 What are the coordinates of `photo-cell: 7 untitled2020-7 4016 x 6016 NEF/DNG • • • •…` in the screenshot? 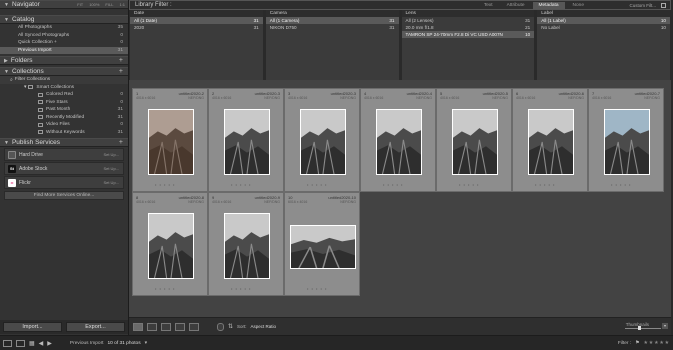 It's located at (626, 140).